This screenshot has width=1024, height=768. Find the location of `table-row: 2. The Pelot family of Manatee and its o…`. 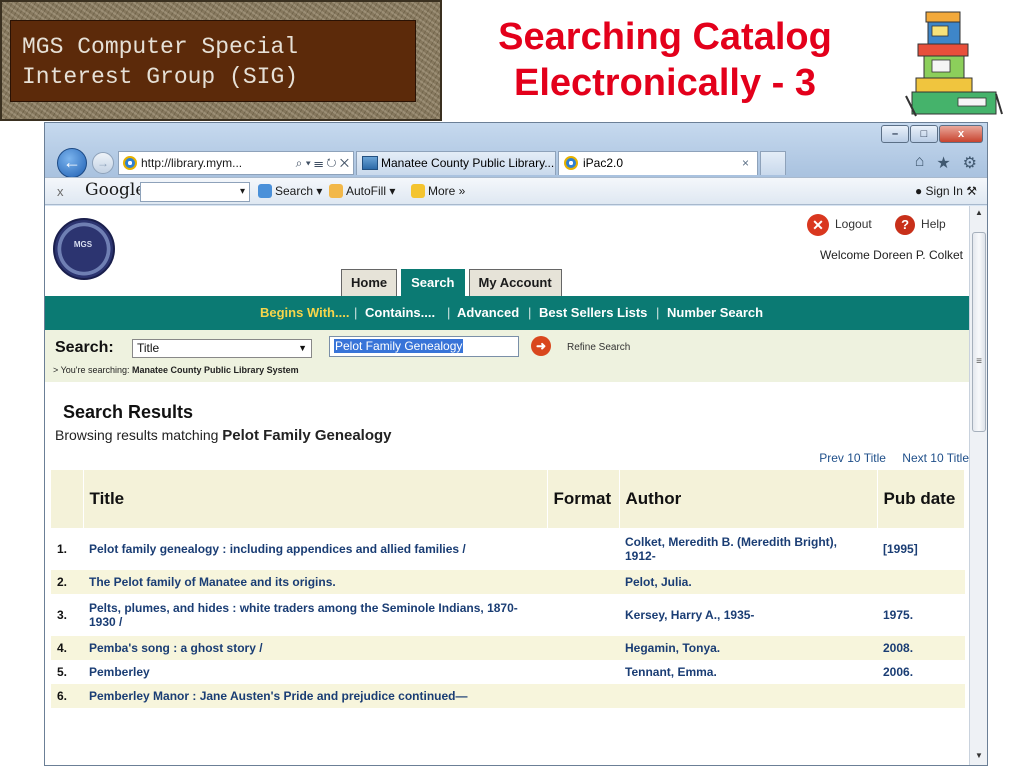

table-row: 2. The Pelot family of Manatee and its o… is located at coordinates (508, 582).